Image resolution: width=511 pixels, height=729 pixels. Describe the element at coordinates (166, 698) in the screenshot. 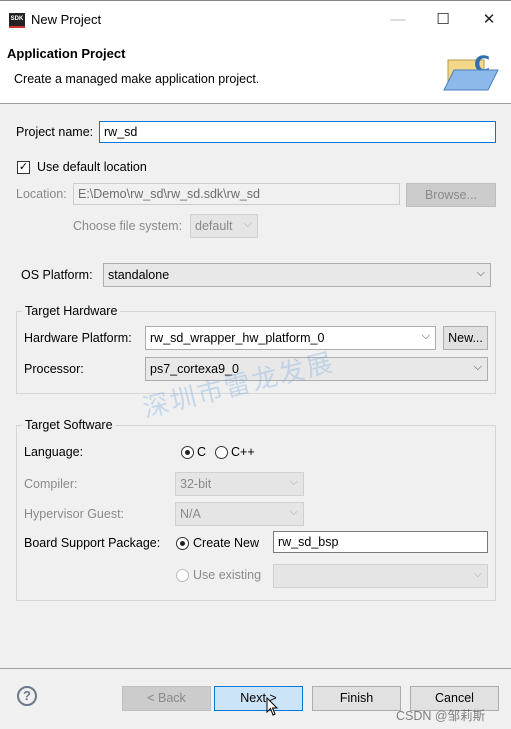

I see `back-button: < Back` at that location.